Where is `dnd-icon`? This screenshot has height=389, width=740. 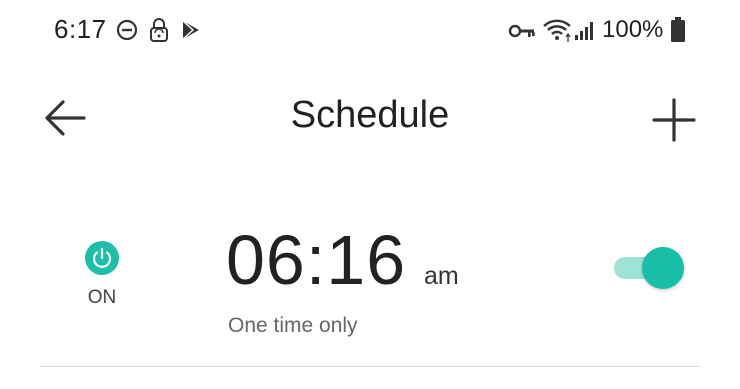
dnd-icon is located at coordinates (127, 32).